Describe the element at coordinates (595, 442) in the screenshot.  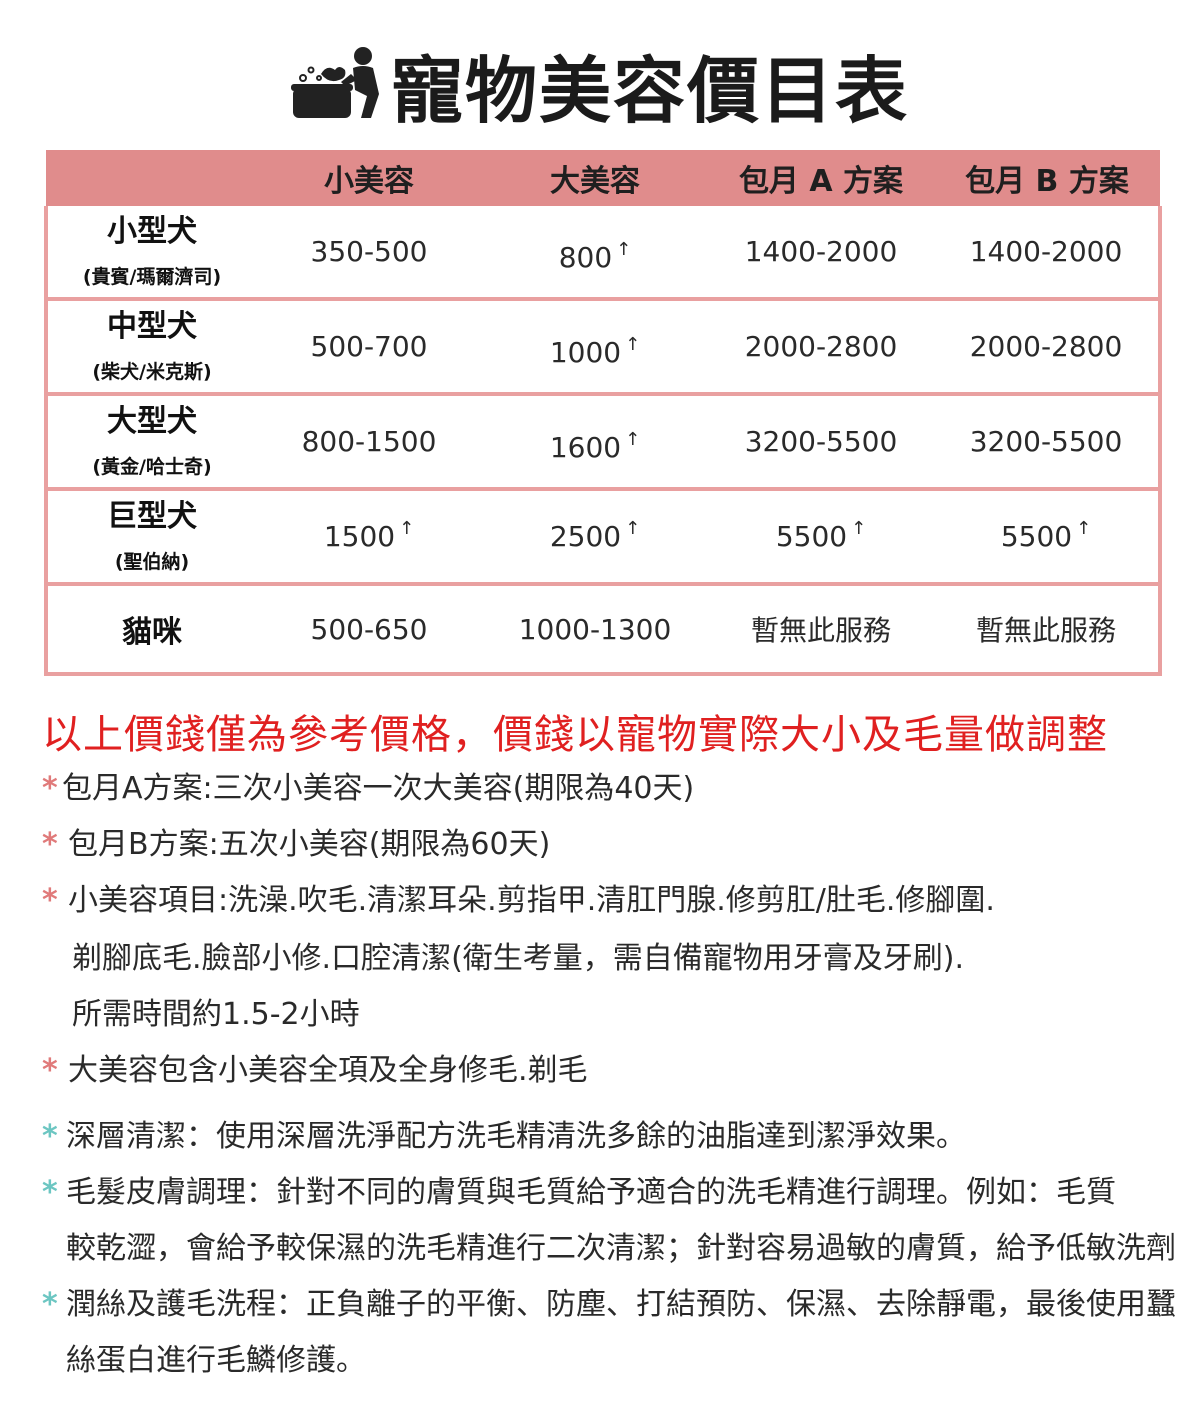
I see `price-cell: 1600 ↑` at that location.